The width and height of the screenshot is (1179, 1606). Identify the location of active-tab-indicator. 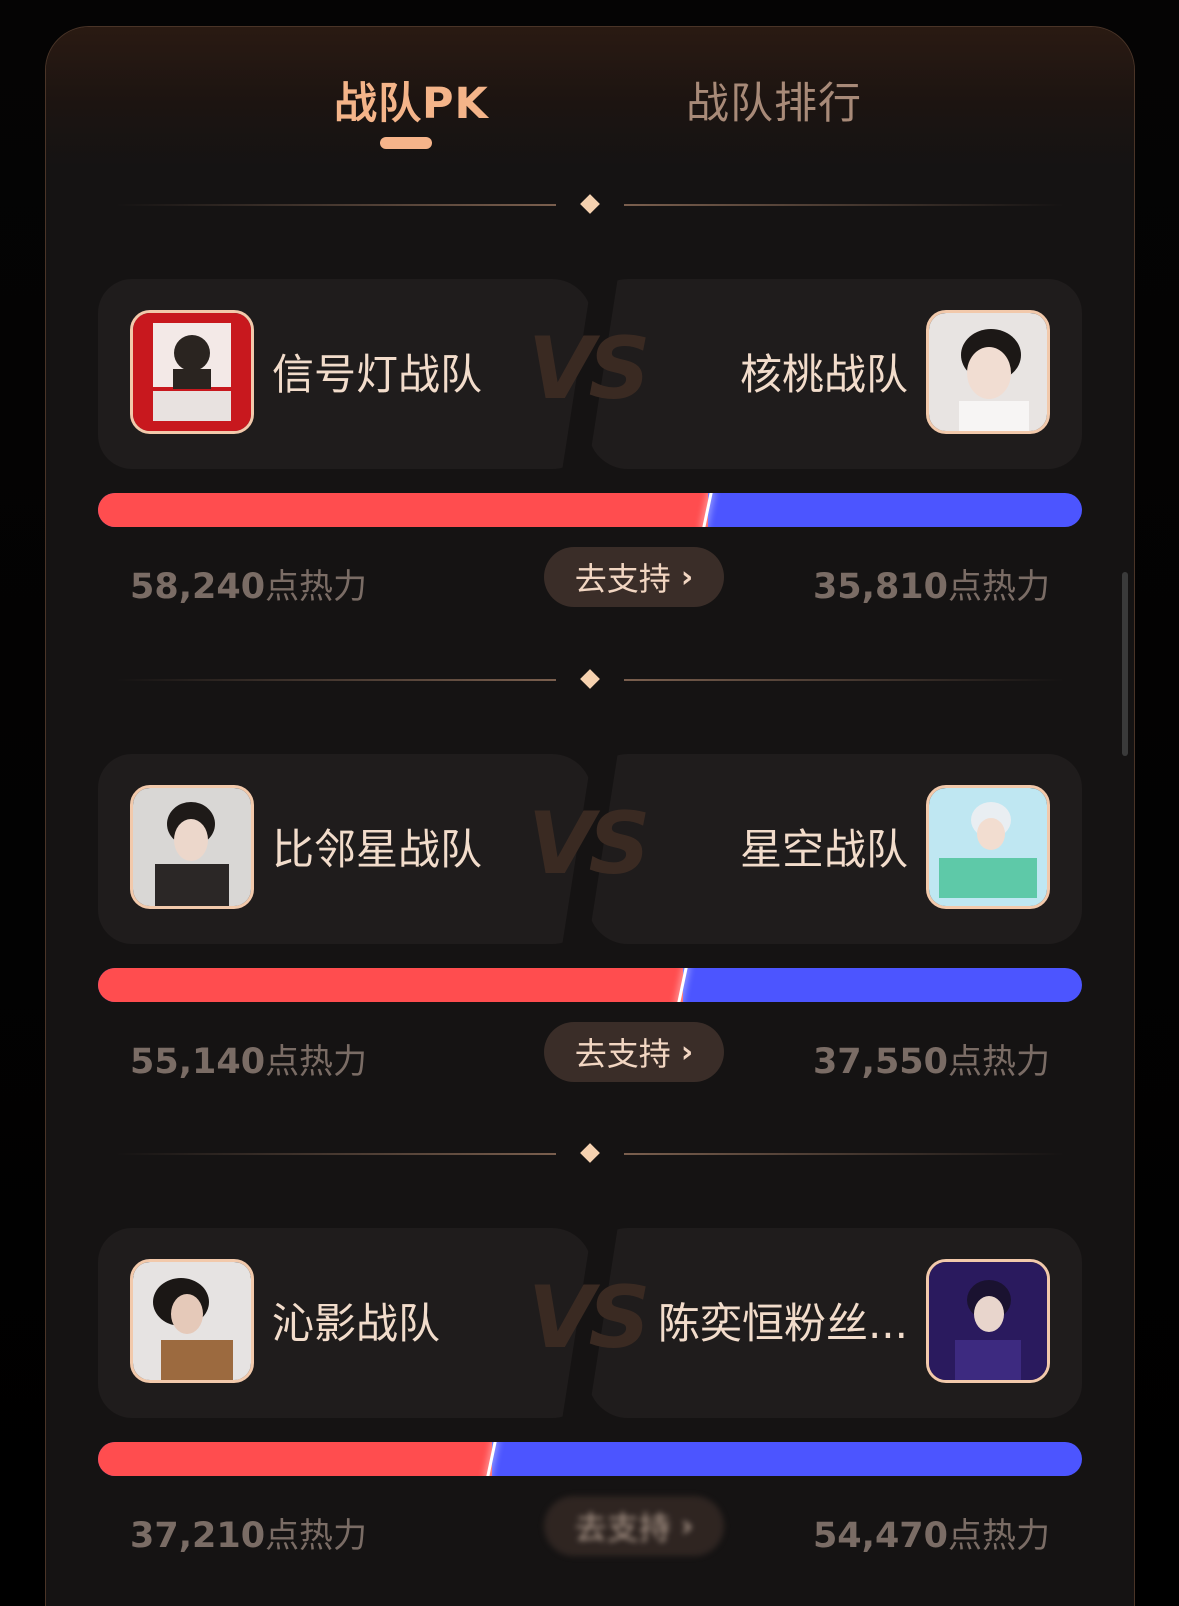
(406, 143).